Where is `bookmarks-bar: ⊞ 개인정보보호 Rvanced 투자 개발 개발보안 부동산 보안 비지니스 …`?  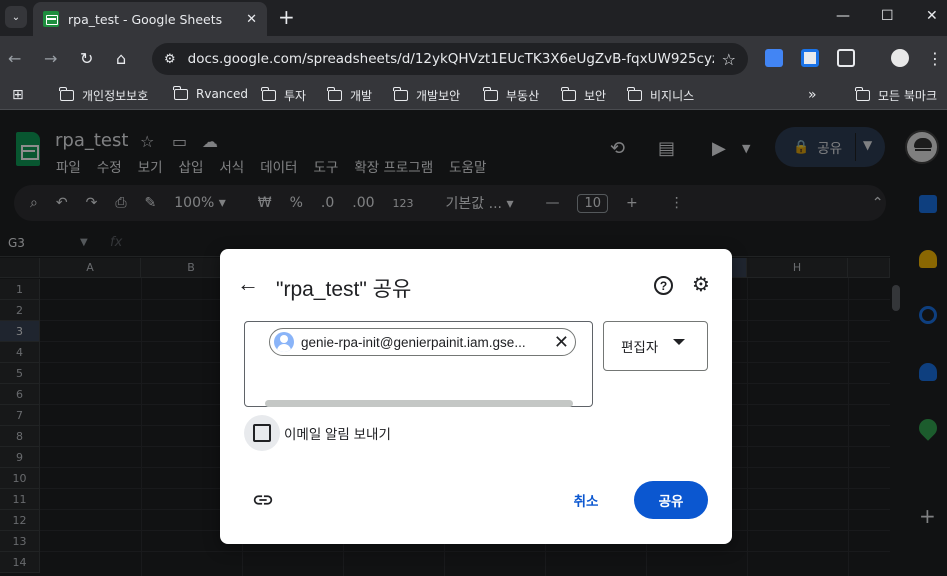 bookmarks-bar: ⊞ 개인정보보호 Rvanced 투자 개발 개발보안 부동산 보안 비지니스 … is located at coordinates (473, 96).